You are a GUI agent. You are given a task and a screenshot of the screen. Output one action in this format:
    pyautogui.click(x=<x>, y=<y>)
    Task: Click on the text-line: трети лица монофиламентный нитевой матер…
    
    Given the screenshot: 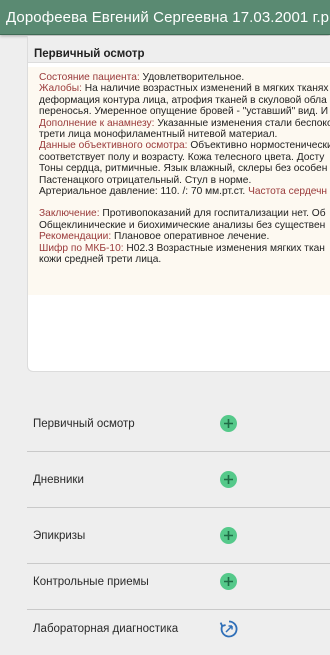 What is the action you would take?
    pyautogui.click(x=158, y=135)
    